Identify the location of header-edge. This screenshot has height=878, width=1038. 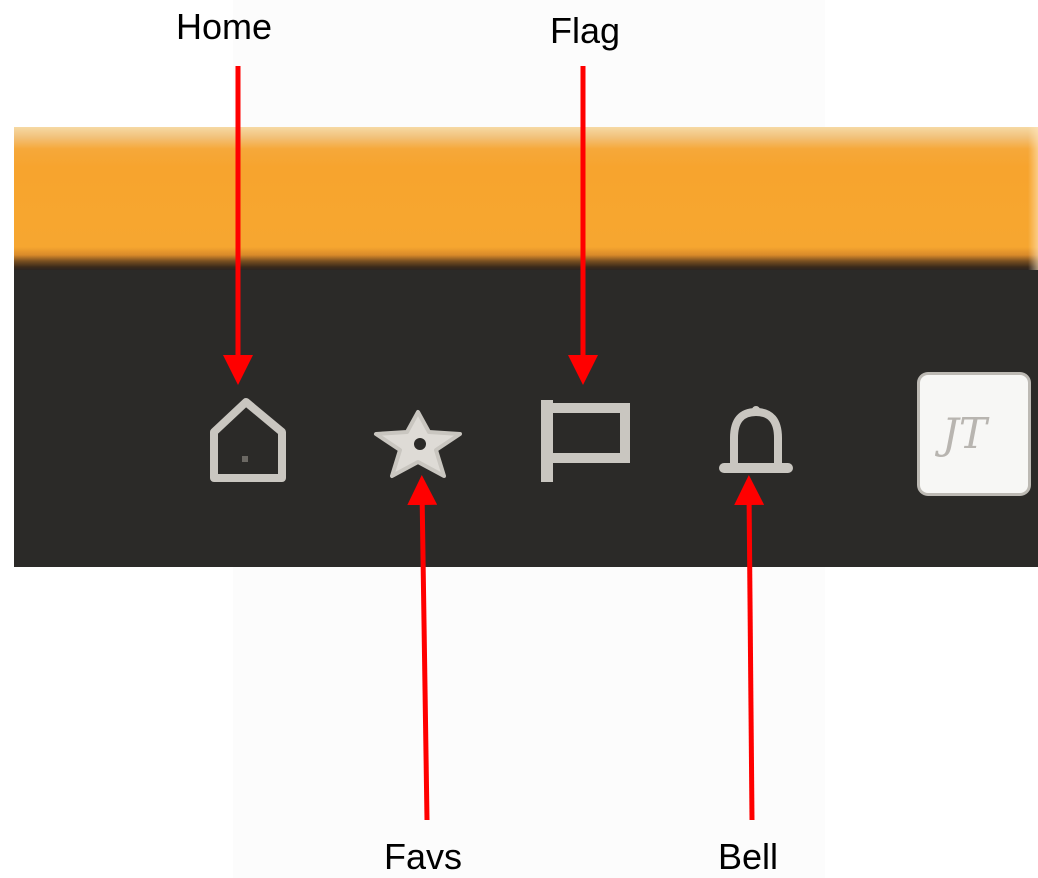
(1033, 198).